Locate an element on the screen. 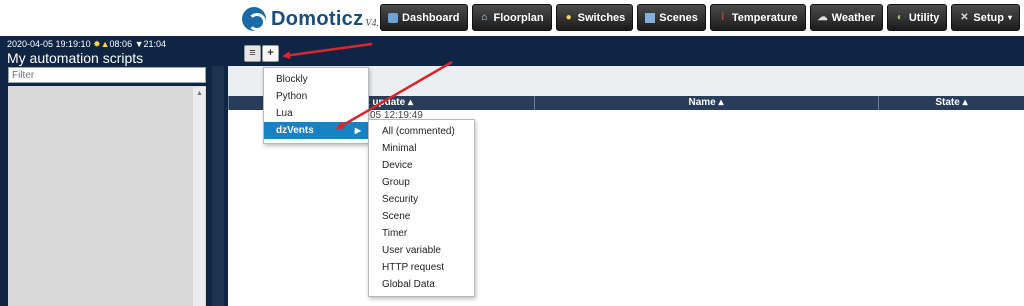 The height and width of the screenshot is (306, 1024). filter-input is located at coordinates (107, 75).